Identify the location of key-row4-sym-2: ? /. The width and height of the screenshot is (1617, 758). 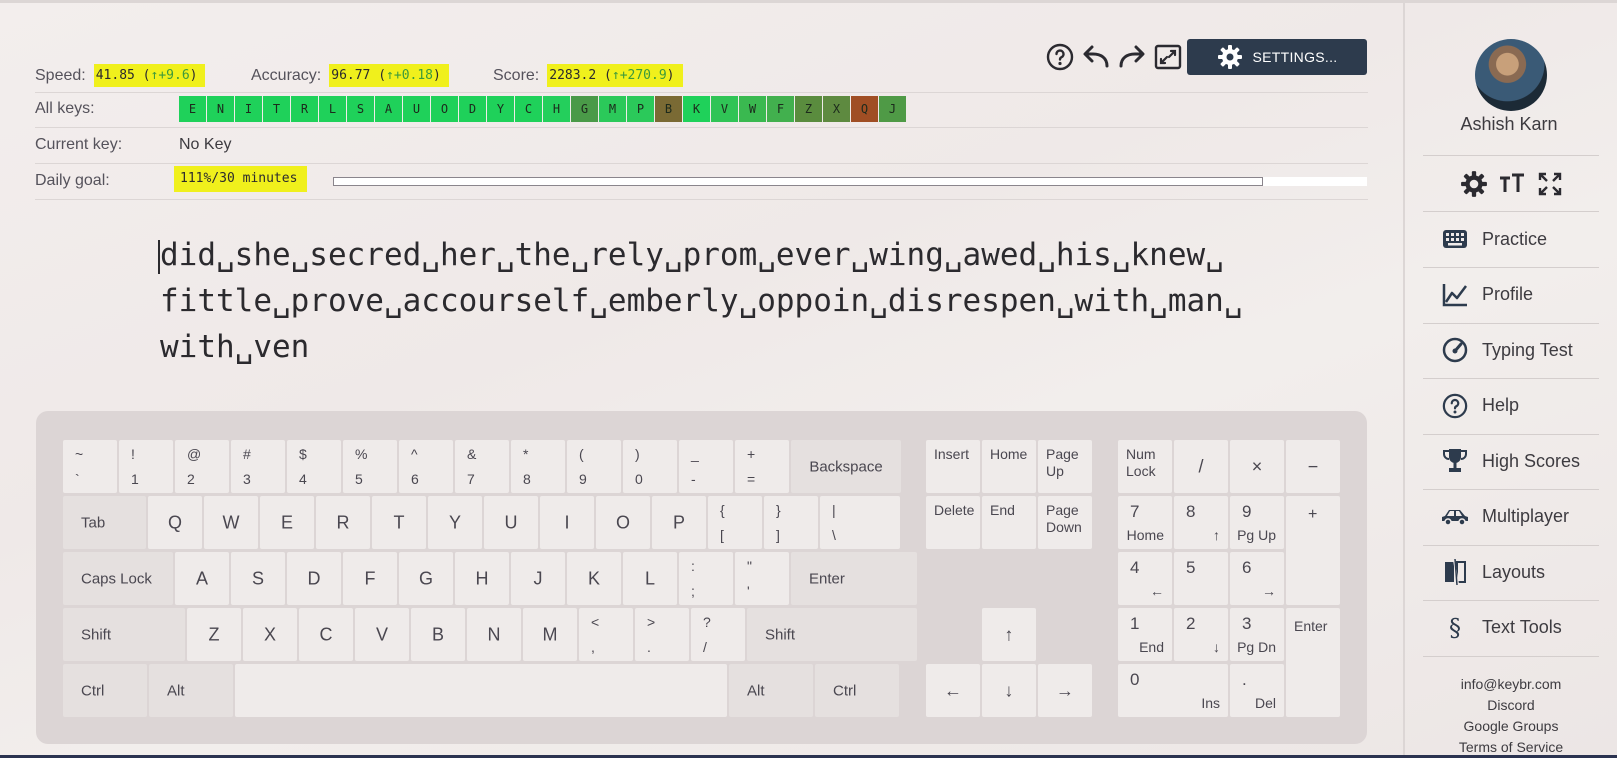
(718, 634).